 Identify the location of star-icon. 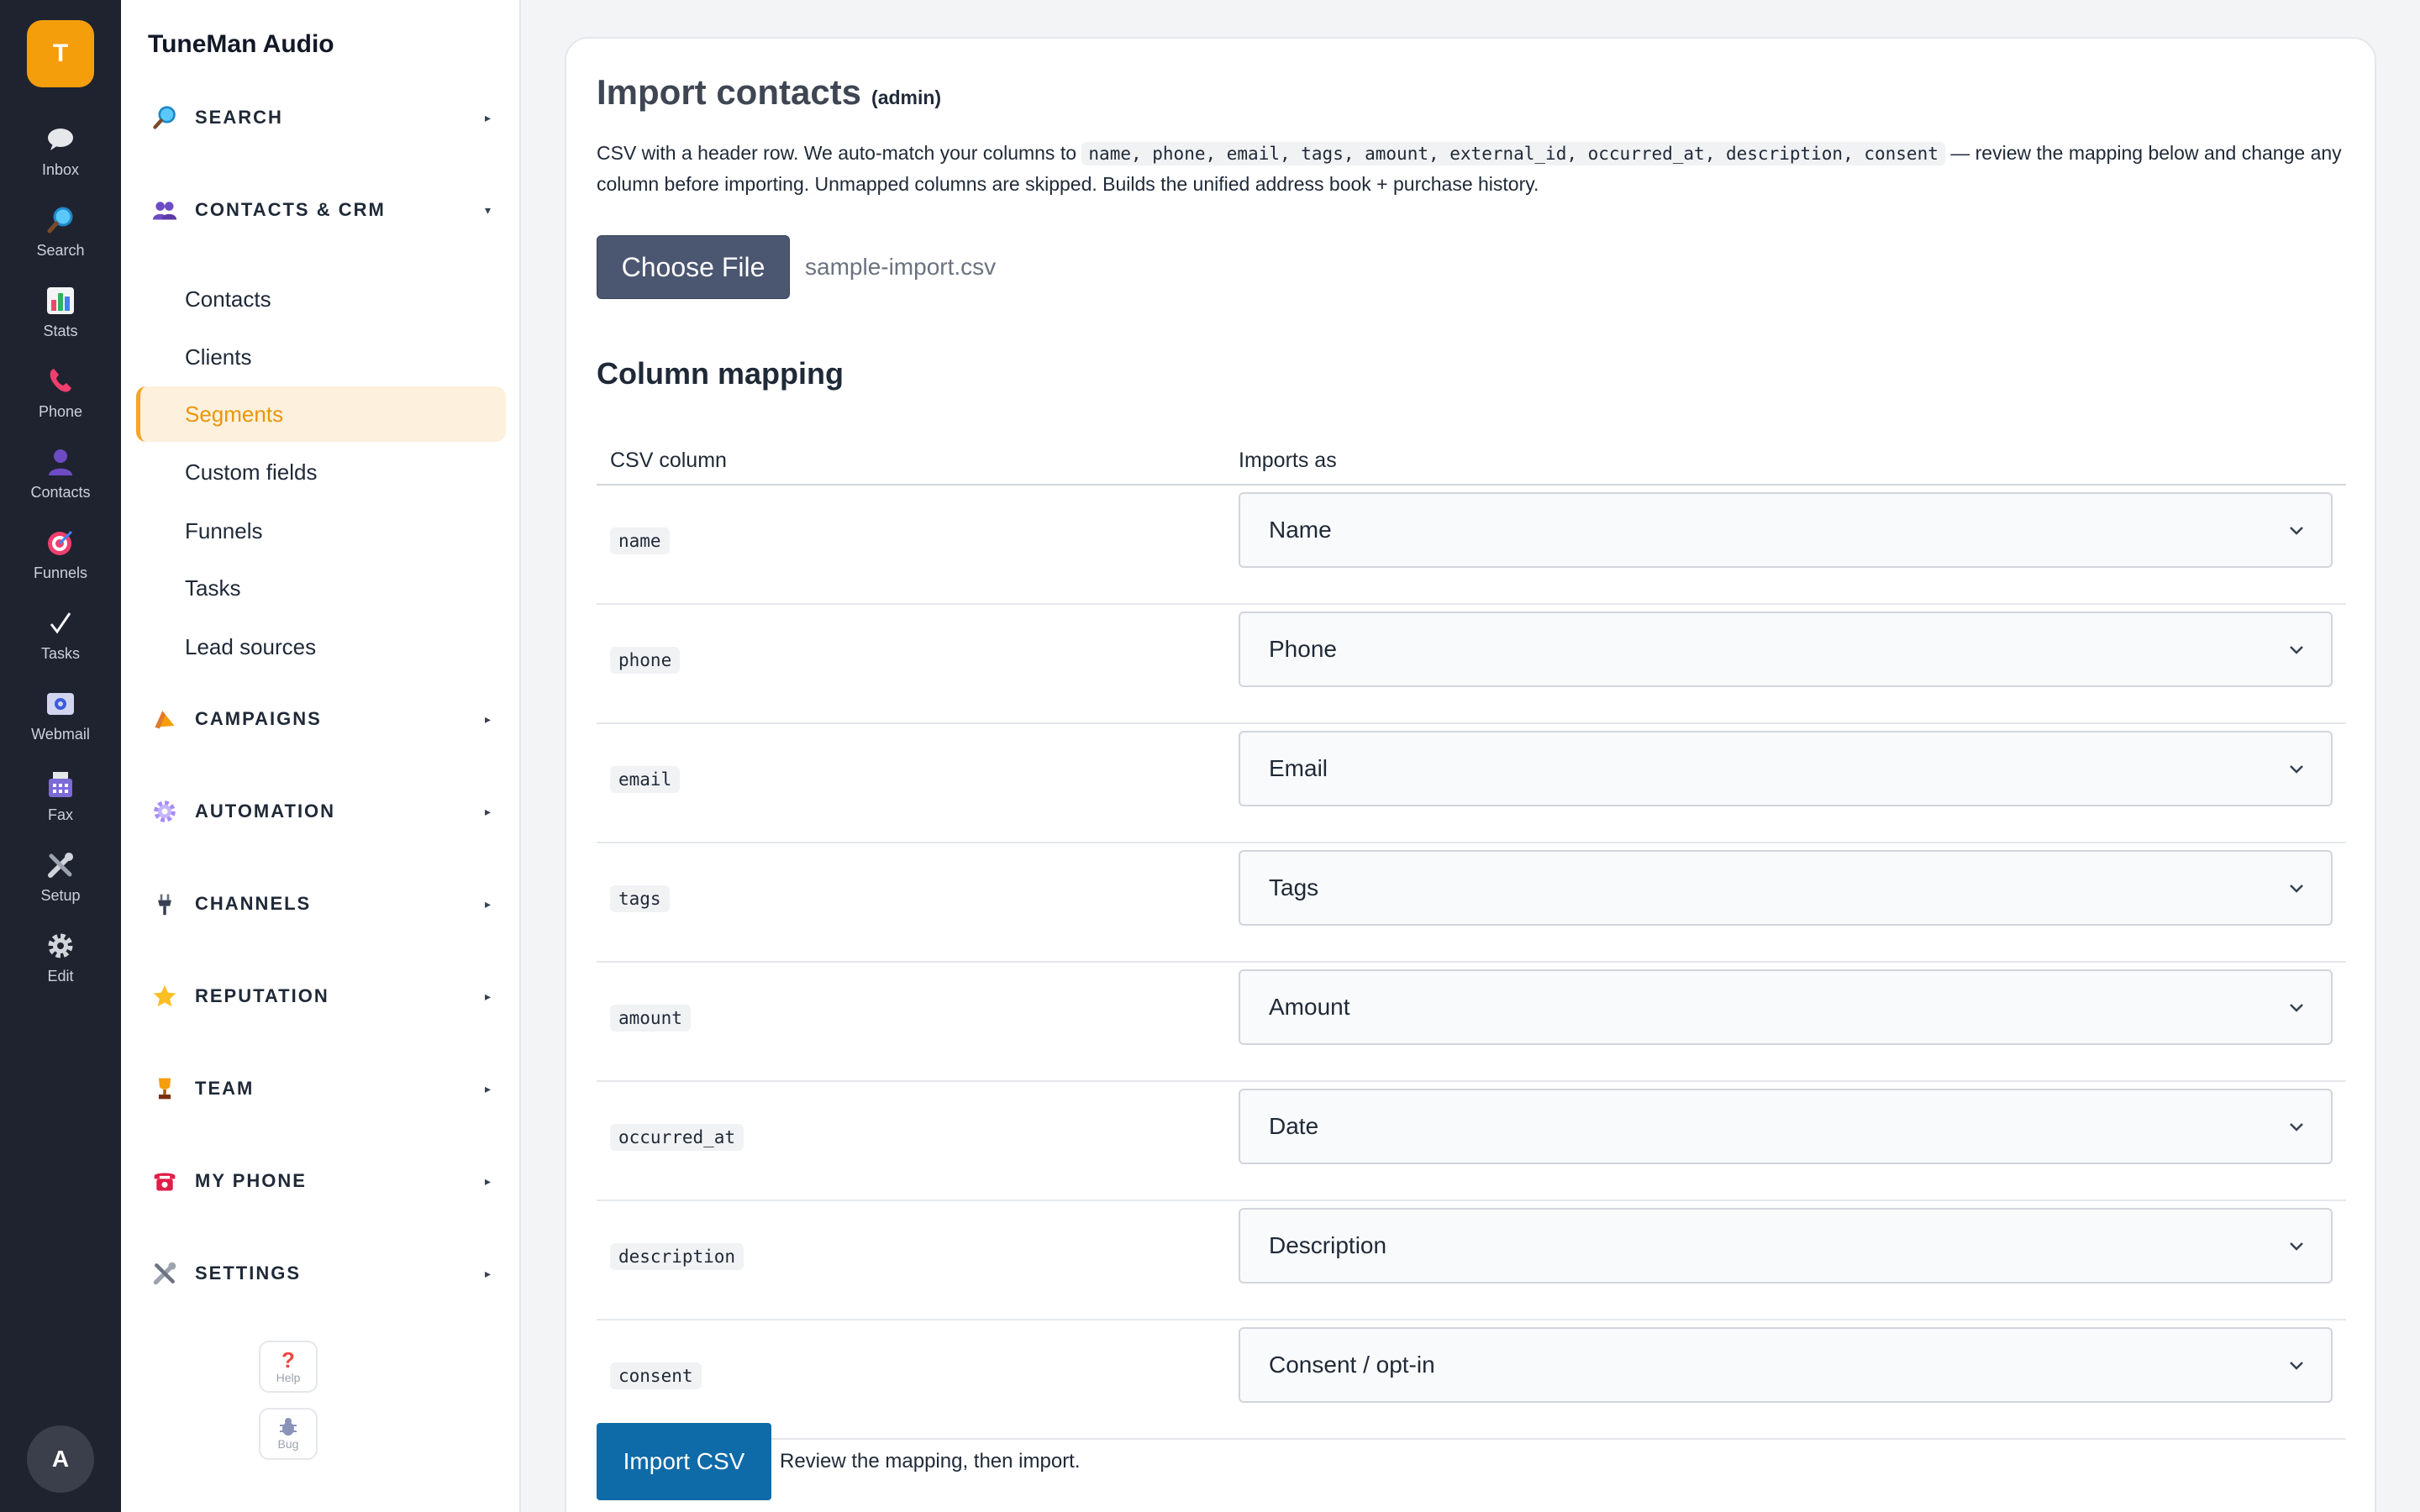
(165, 996).